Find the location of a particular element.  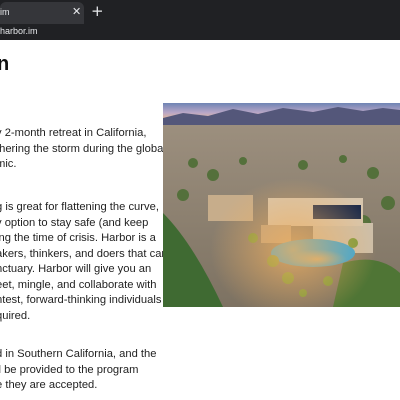

text-line: ing the time of crisis. Harbor is a is located at coordinates (78, 238).